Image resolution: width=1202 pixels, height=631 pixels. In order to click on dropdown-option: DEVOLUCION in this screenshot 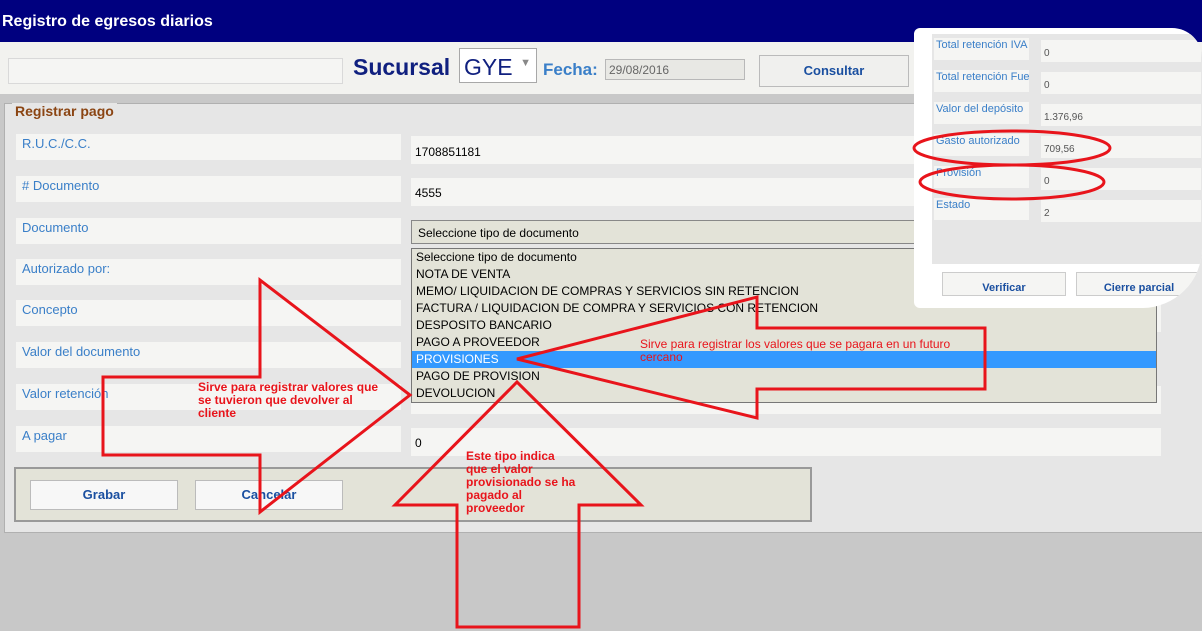, I will do `click(784, 393)`.